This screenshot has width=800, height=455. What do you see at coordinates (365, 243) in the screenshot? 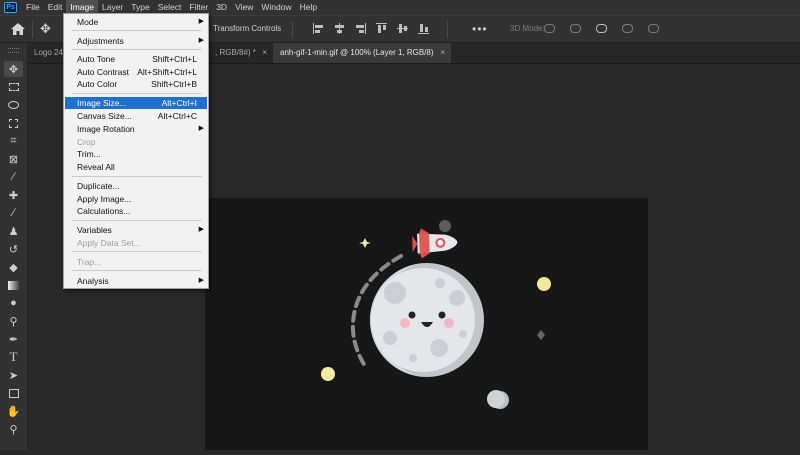
I see `sparkle-star` at bounding box center [365, 243].